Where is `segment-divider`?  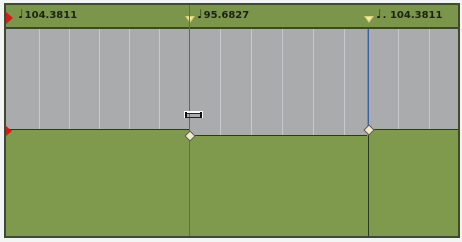 segment-divider is located at coordinates (368, 182).